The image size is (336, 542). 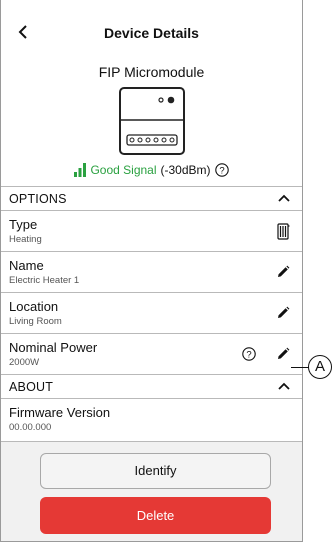 I want to click on heater-icon, so click(x=283, y=231).